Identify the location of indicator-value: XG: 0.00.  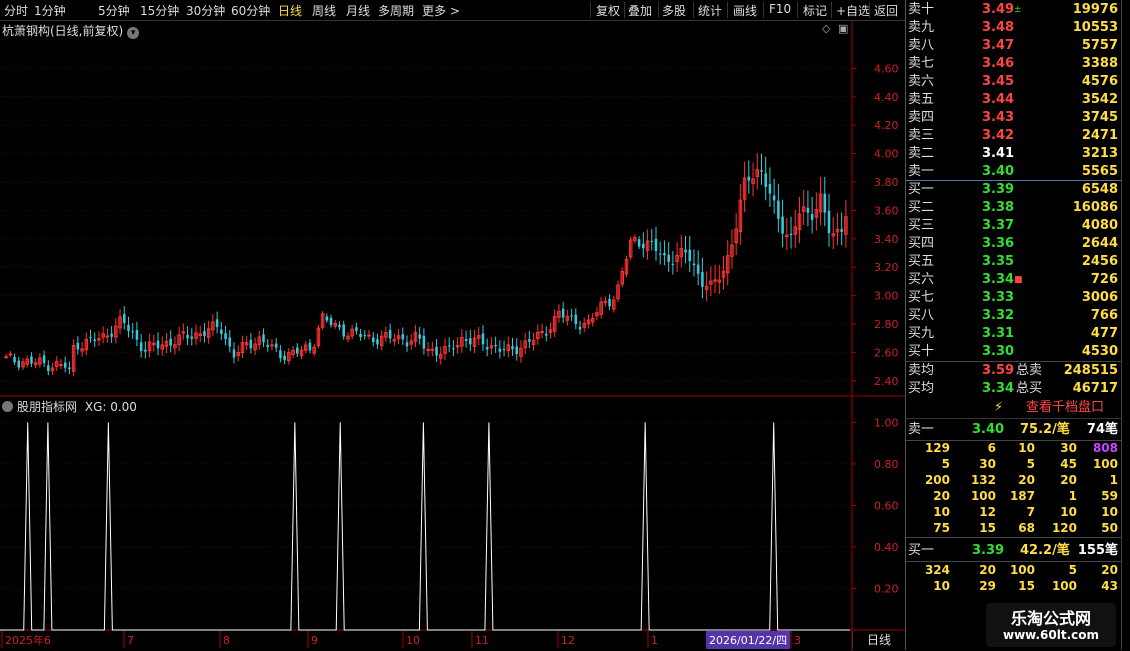
(110, 407).